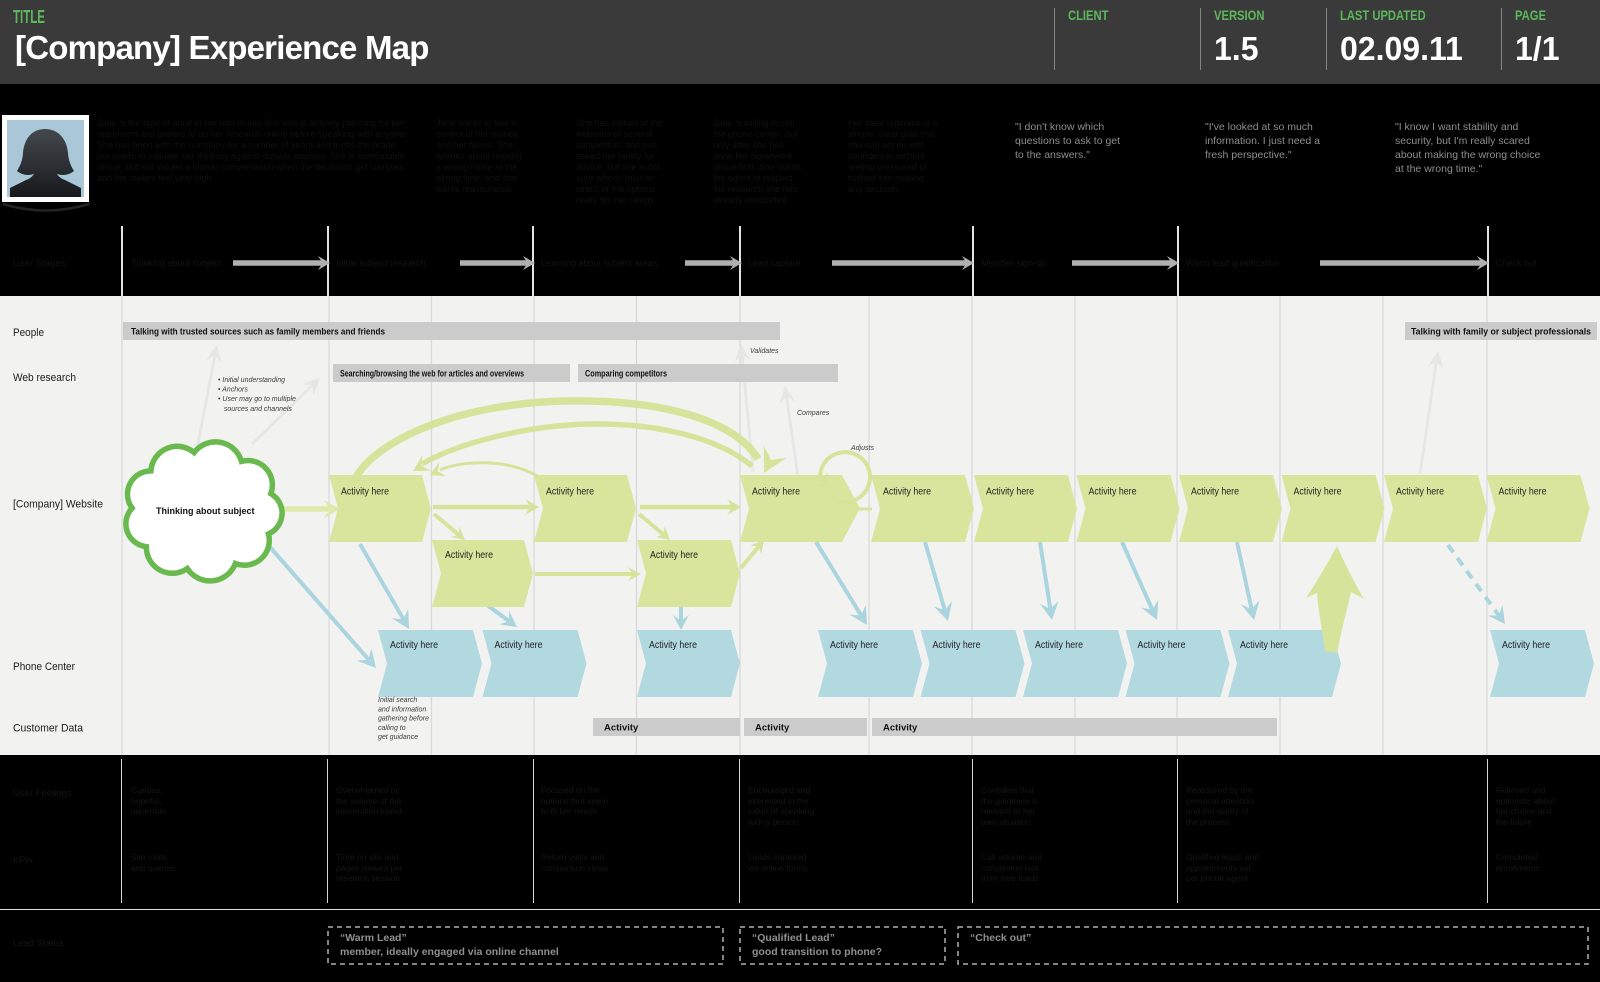 The width and height of the screenshot is (1600, 982). I want to click on svg-text: Warm lead qualification, so click(1232, 263).